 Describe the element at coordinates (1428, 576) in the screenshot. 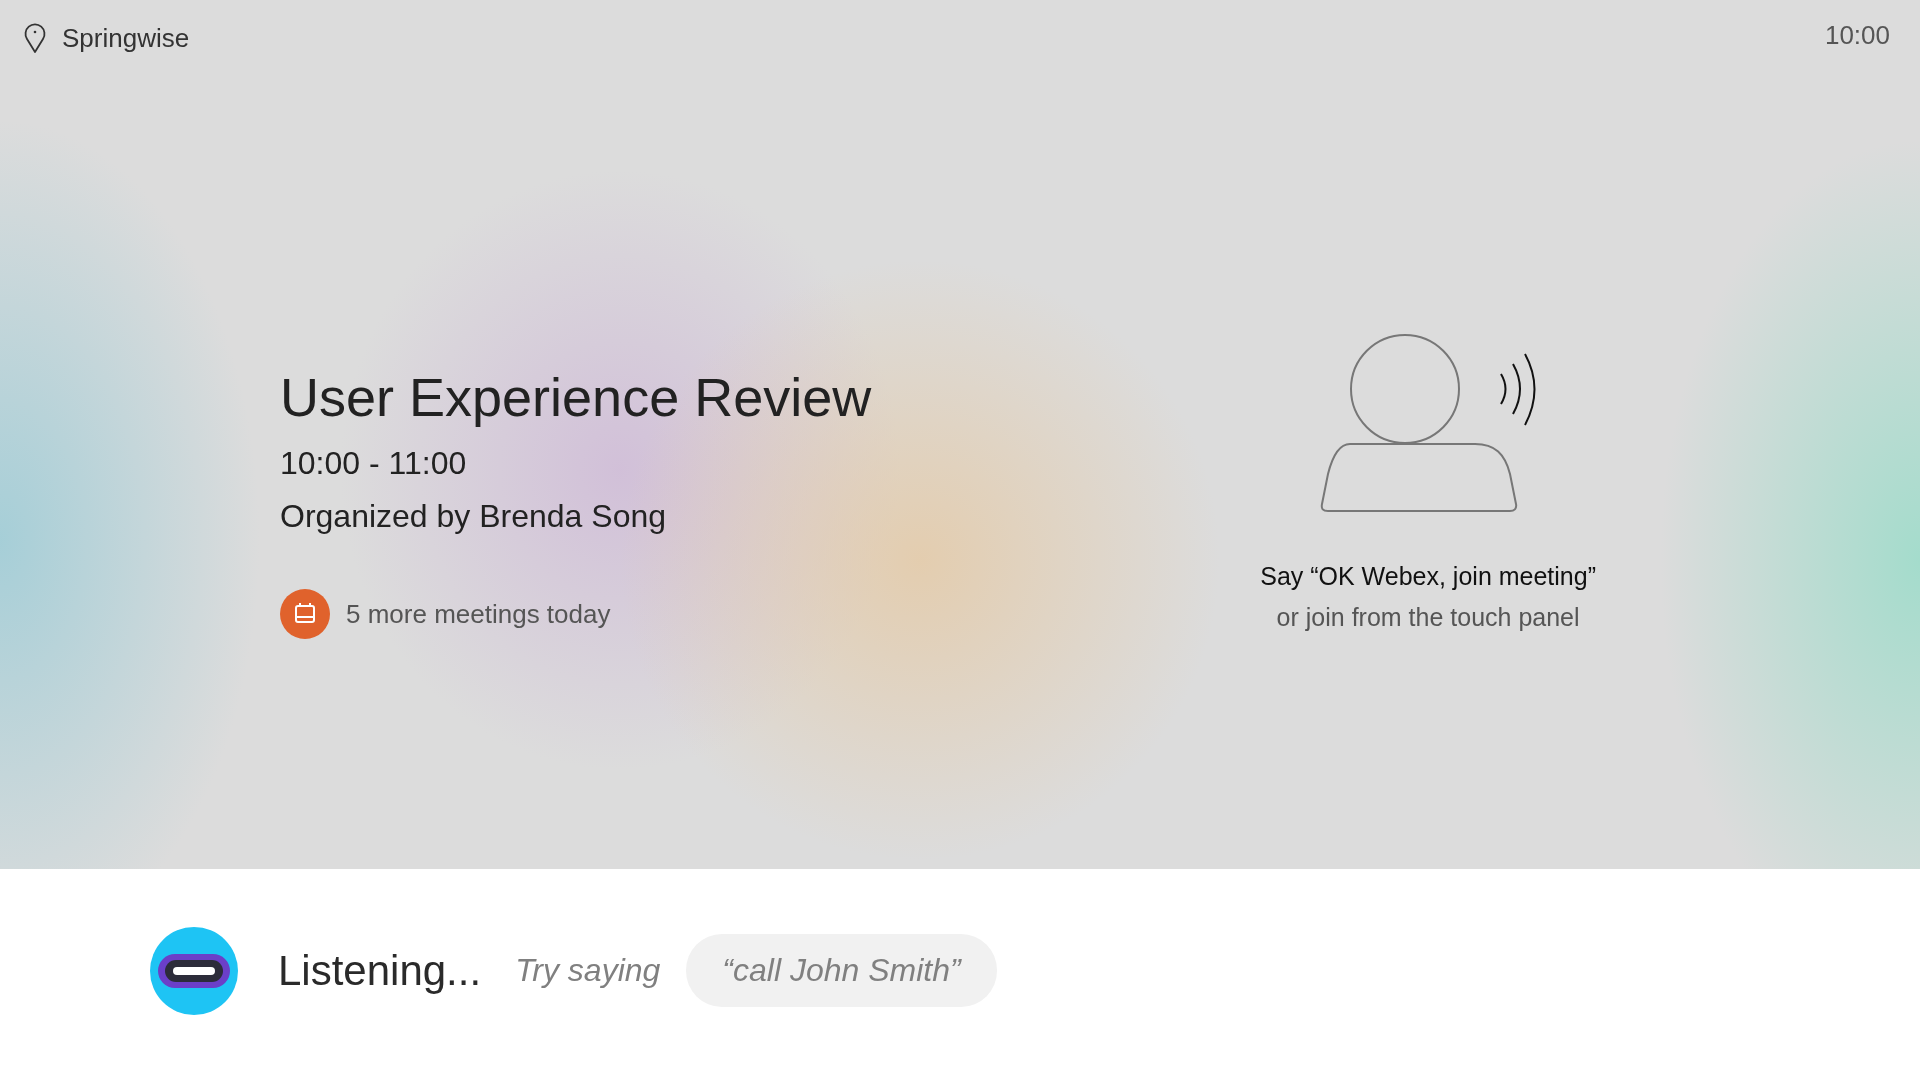

I see `voice-command-instruction: Say “OK Webex, join meeting”` at that location.